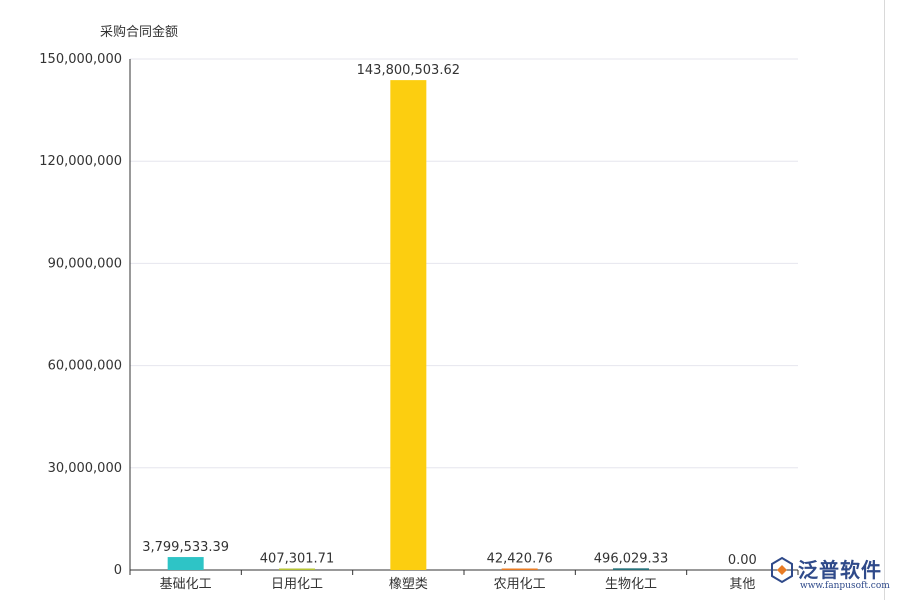 The width and height of the screenshot is (900, 600). Describe the element at coordinates (408, 70) in the screenshot. I see `data-label: 143,800,503.62` at that location.